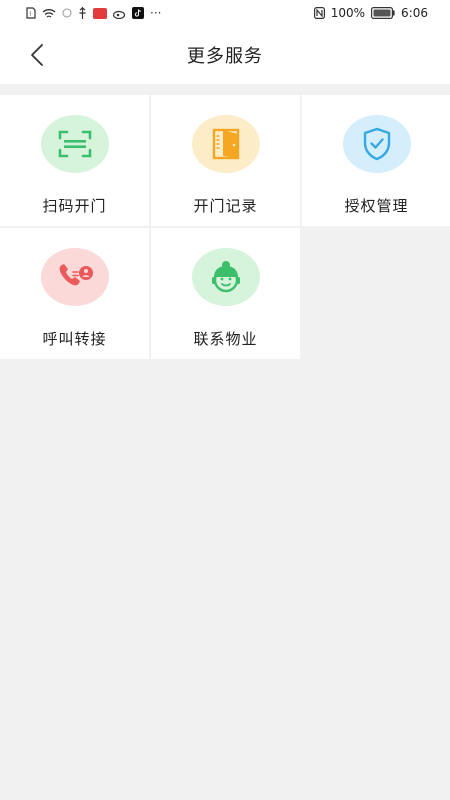  I want to click on battery-icon, so click(383, 13).